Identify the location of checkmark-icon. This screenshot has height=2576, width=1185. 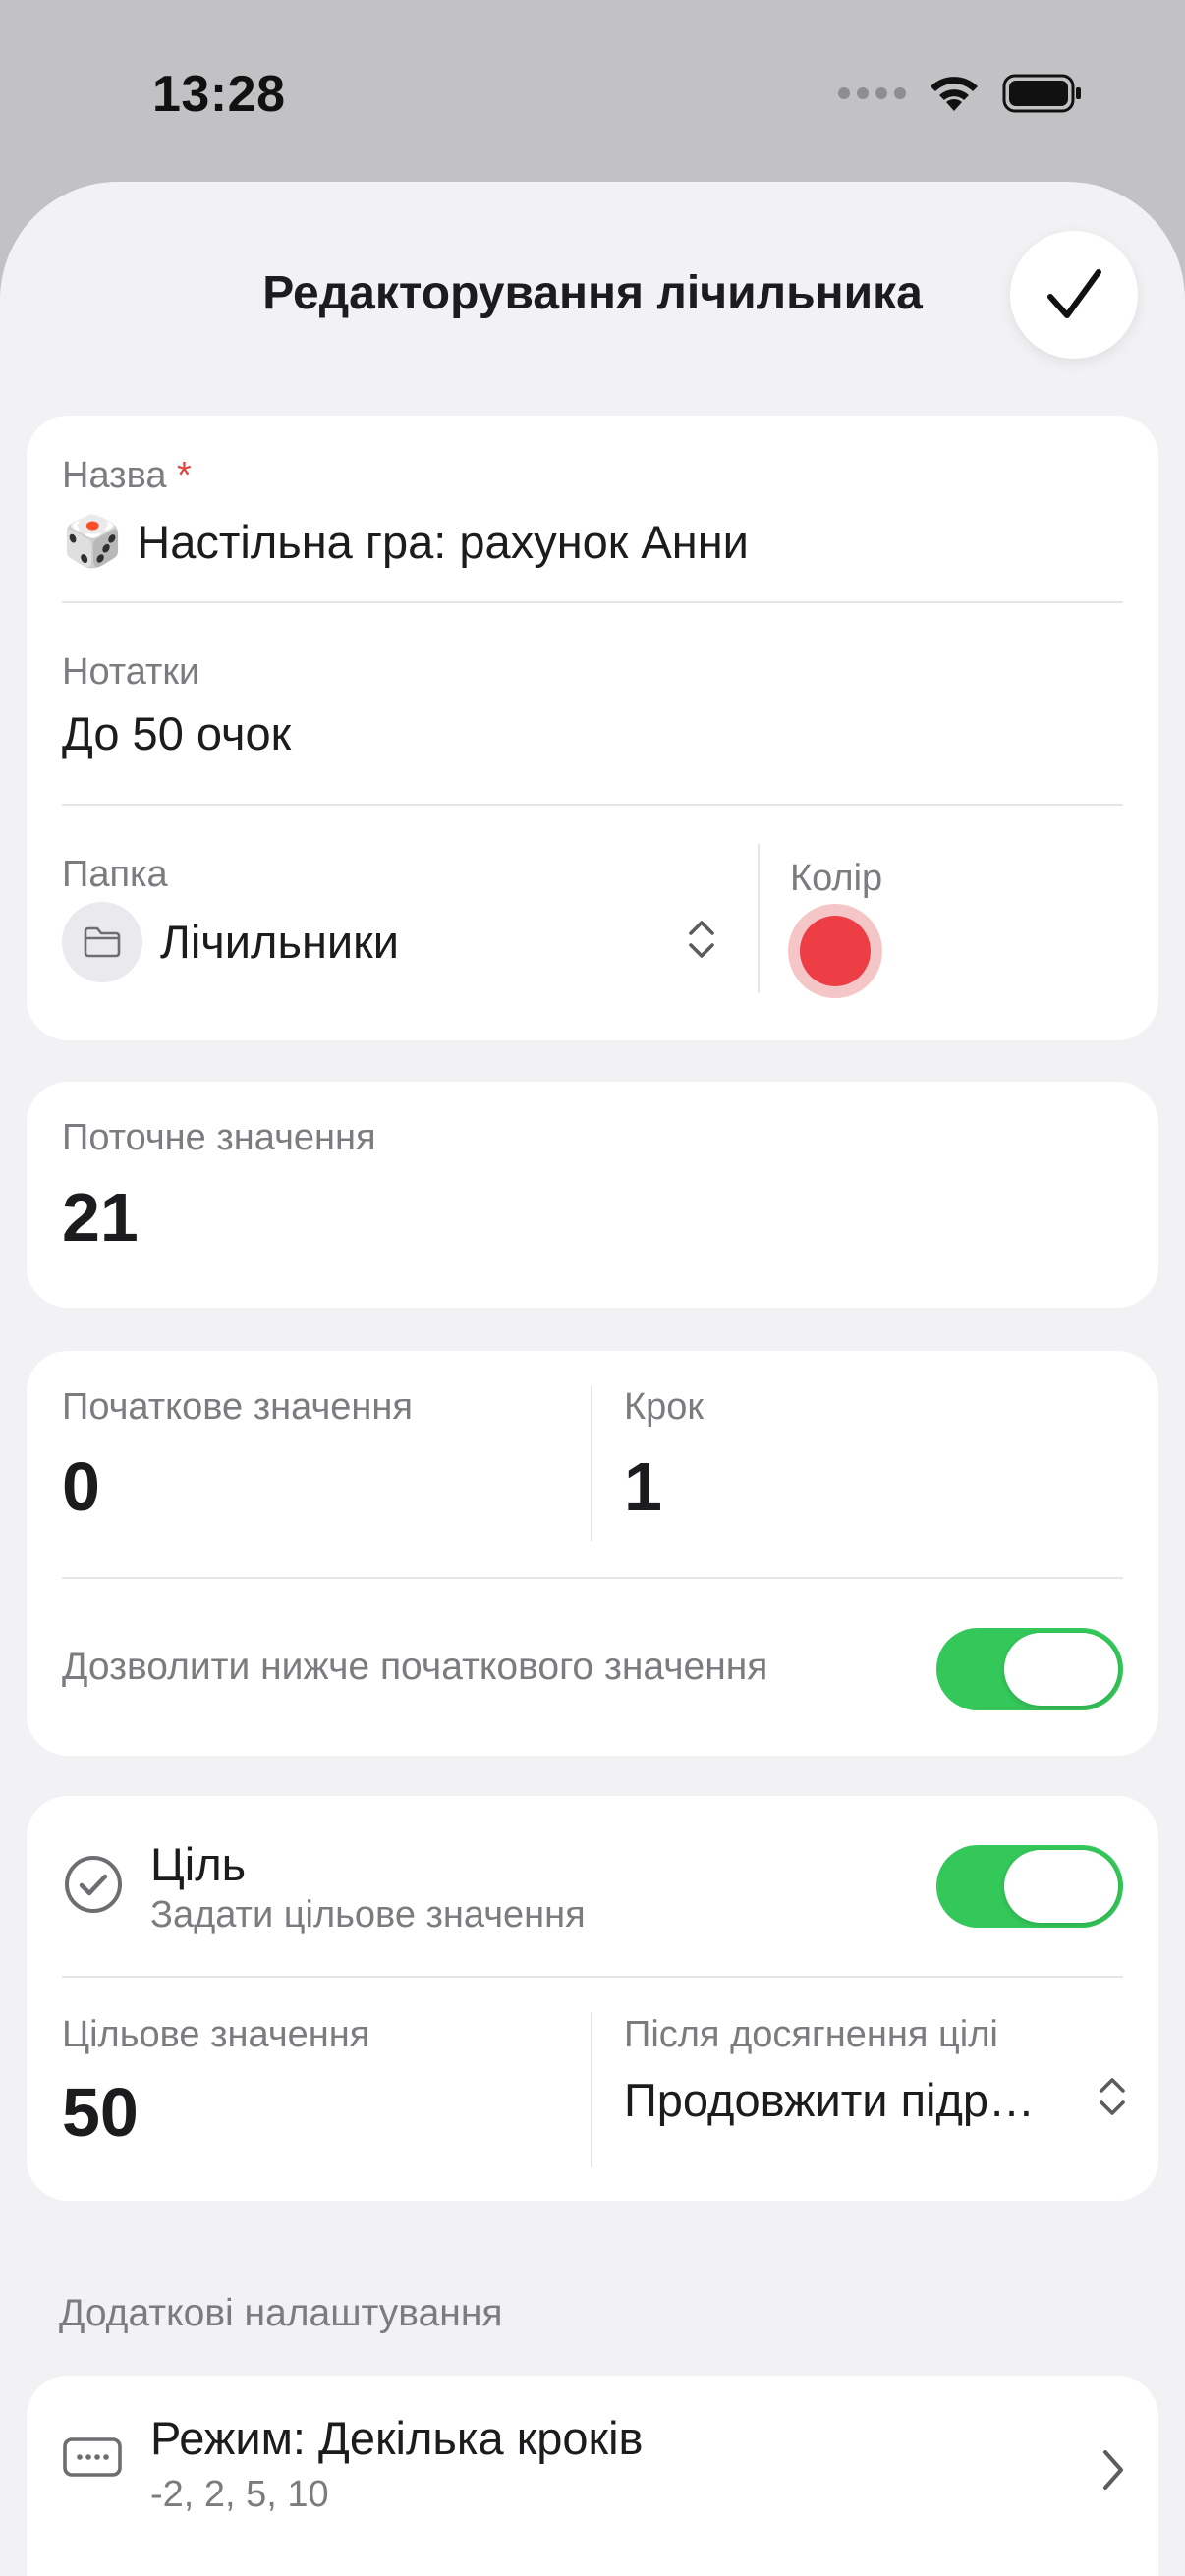
(1074, 293).